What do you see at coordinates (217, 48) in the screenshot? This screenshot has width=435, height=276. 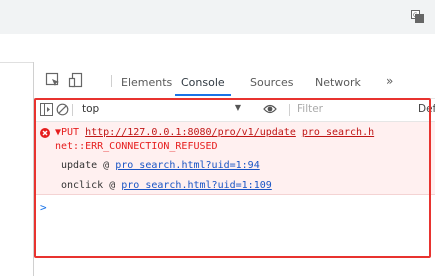 I see `page-blank-area` at bounding box center [217, 48].